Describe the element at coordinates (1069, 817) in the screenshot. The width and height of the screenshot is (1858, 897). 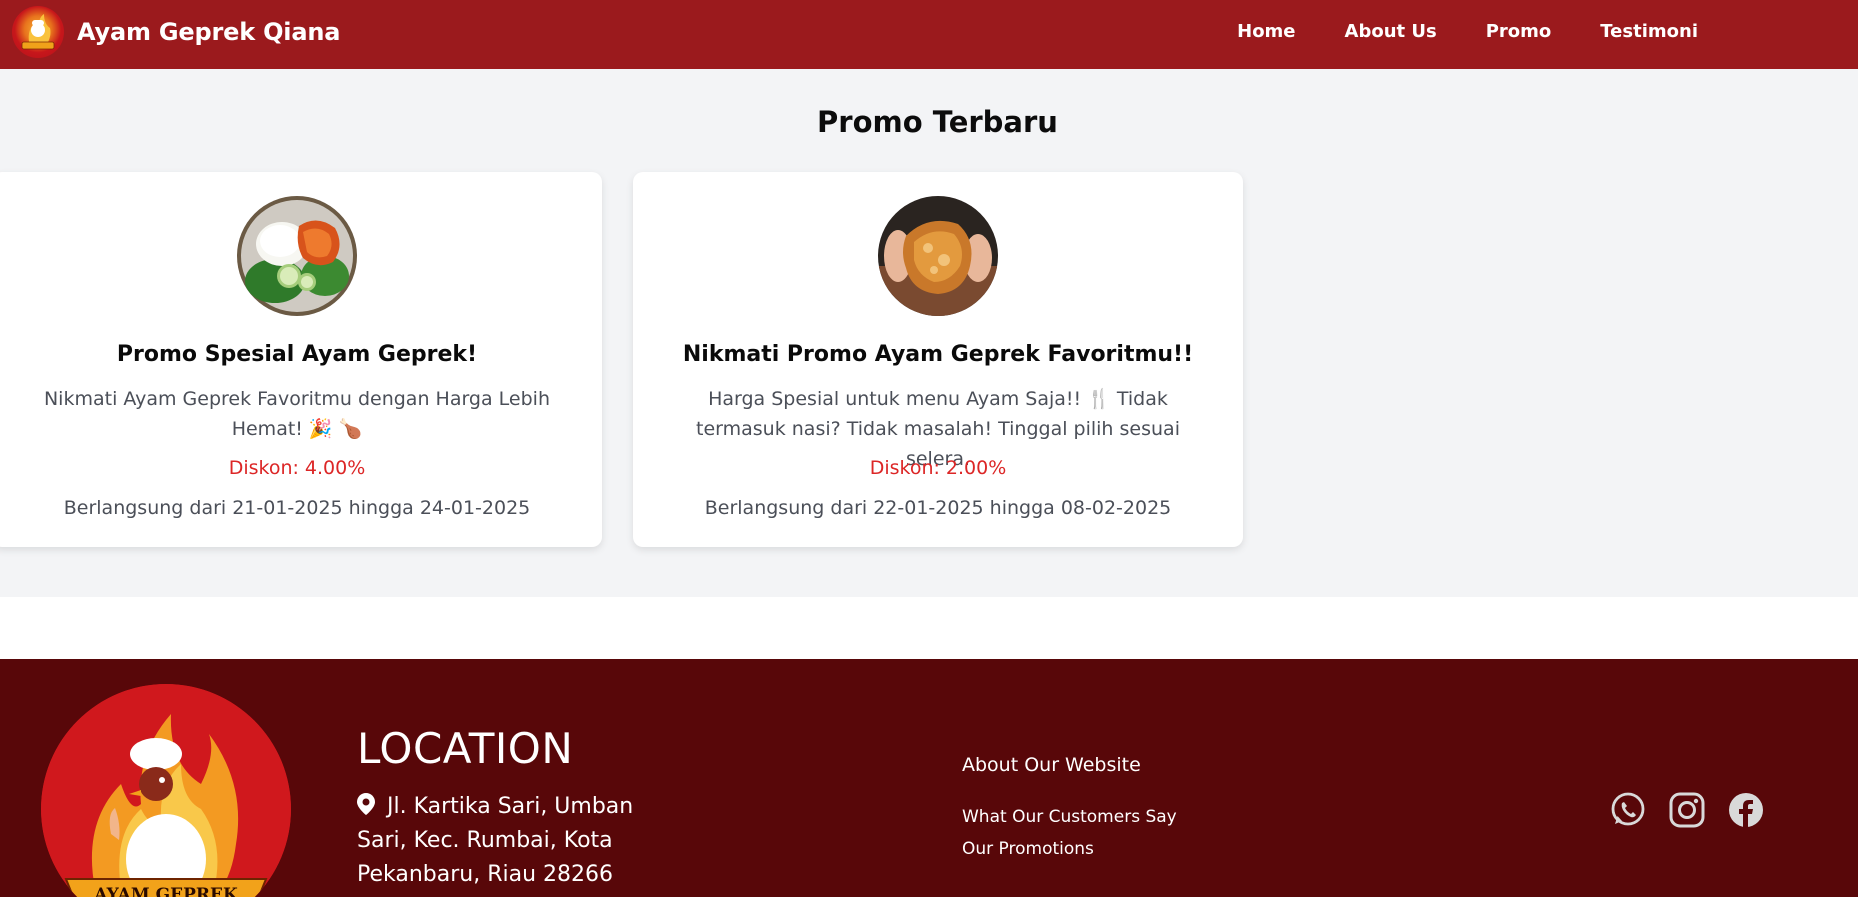
I see `footer-link-testimonials: What Our Customers Say` at that location.